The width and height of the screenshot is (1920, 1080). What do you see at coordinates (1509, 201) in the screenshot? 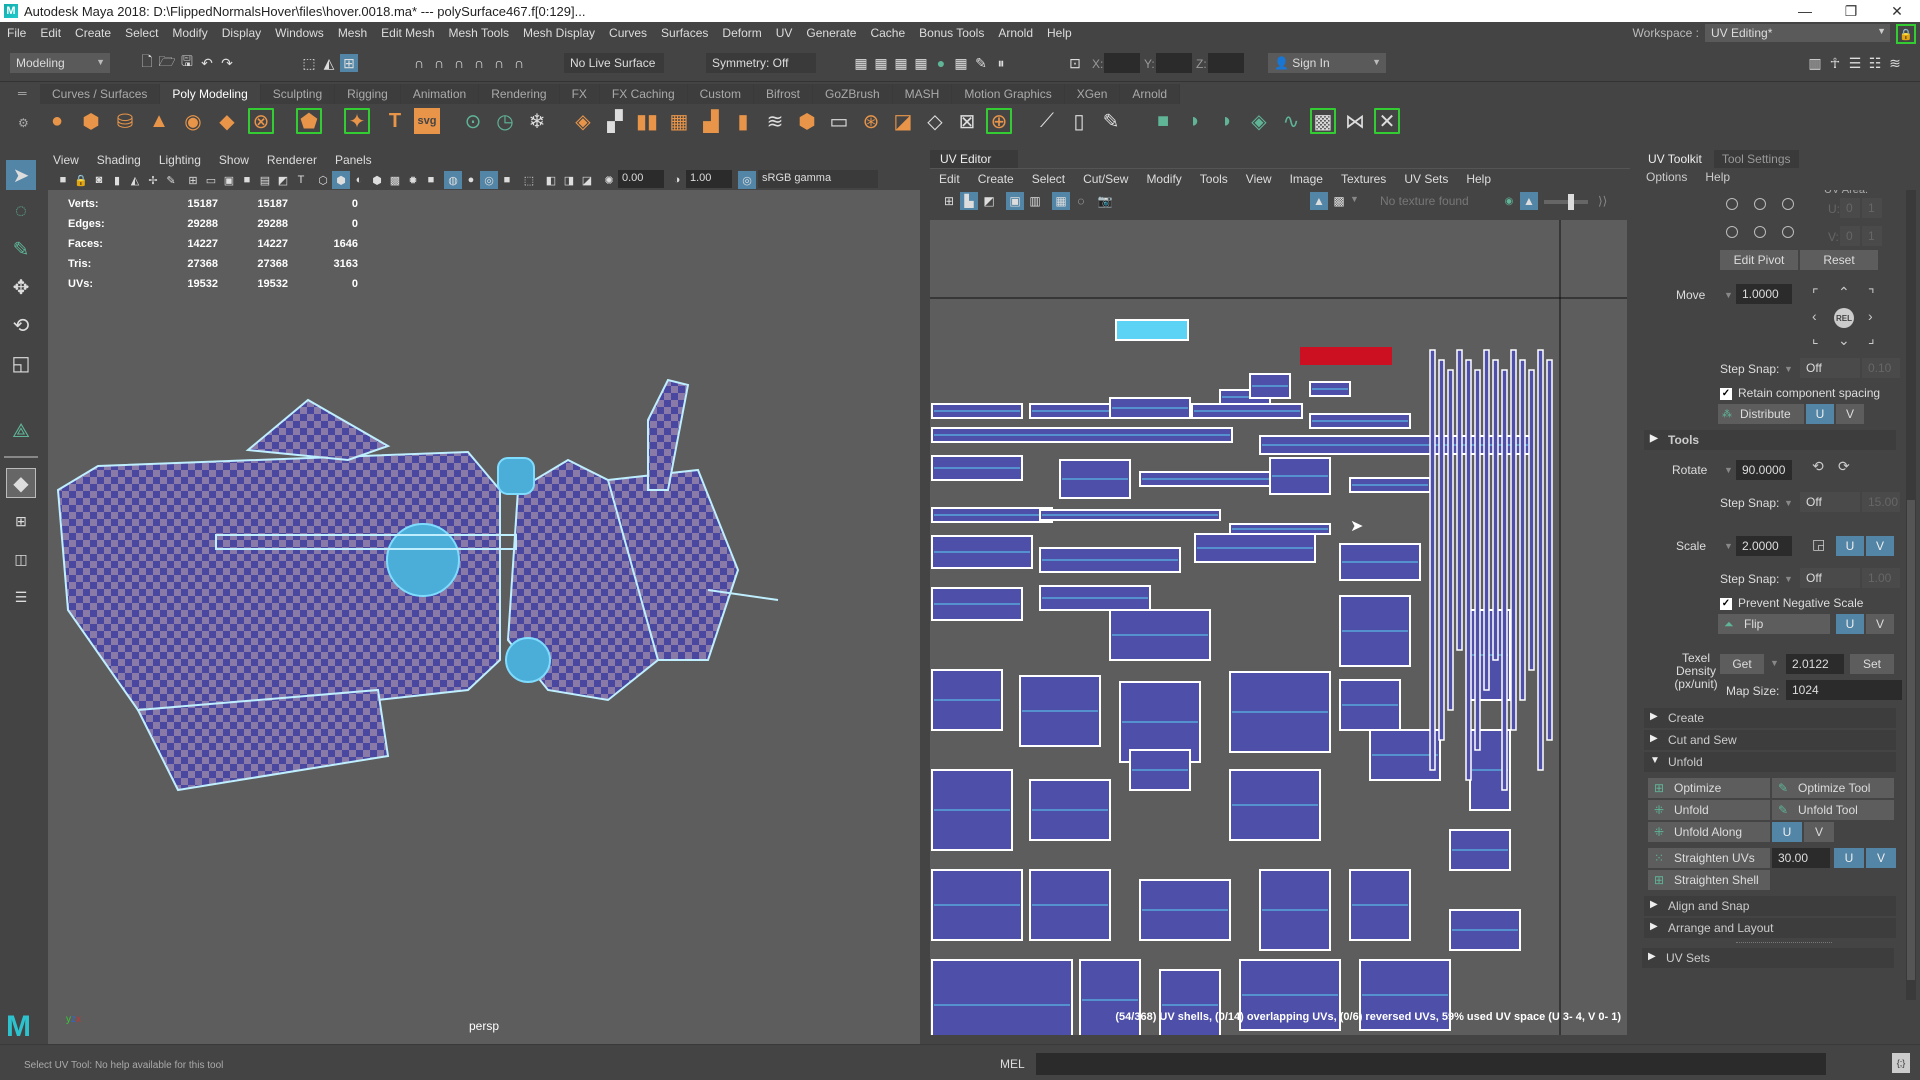
I see `rgb-channels-icon: ◉` at bounding box center [1509, 201].